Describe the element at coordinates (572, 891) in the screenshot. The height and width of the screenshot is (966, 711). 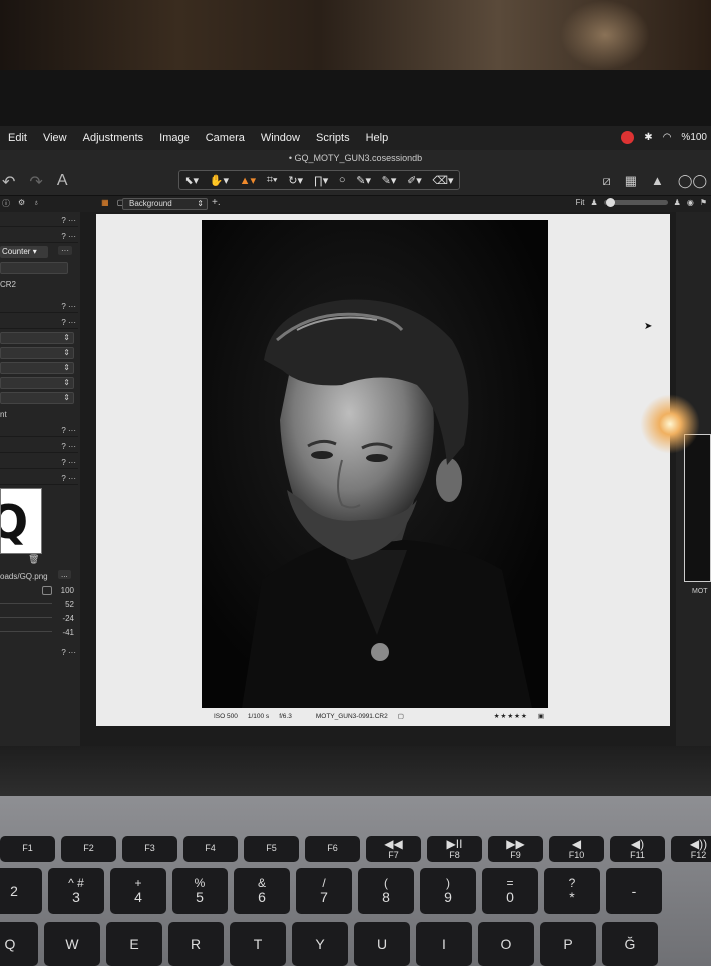
I see `keyboard-key: ? *` at that location.